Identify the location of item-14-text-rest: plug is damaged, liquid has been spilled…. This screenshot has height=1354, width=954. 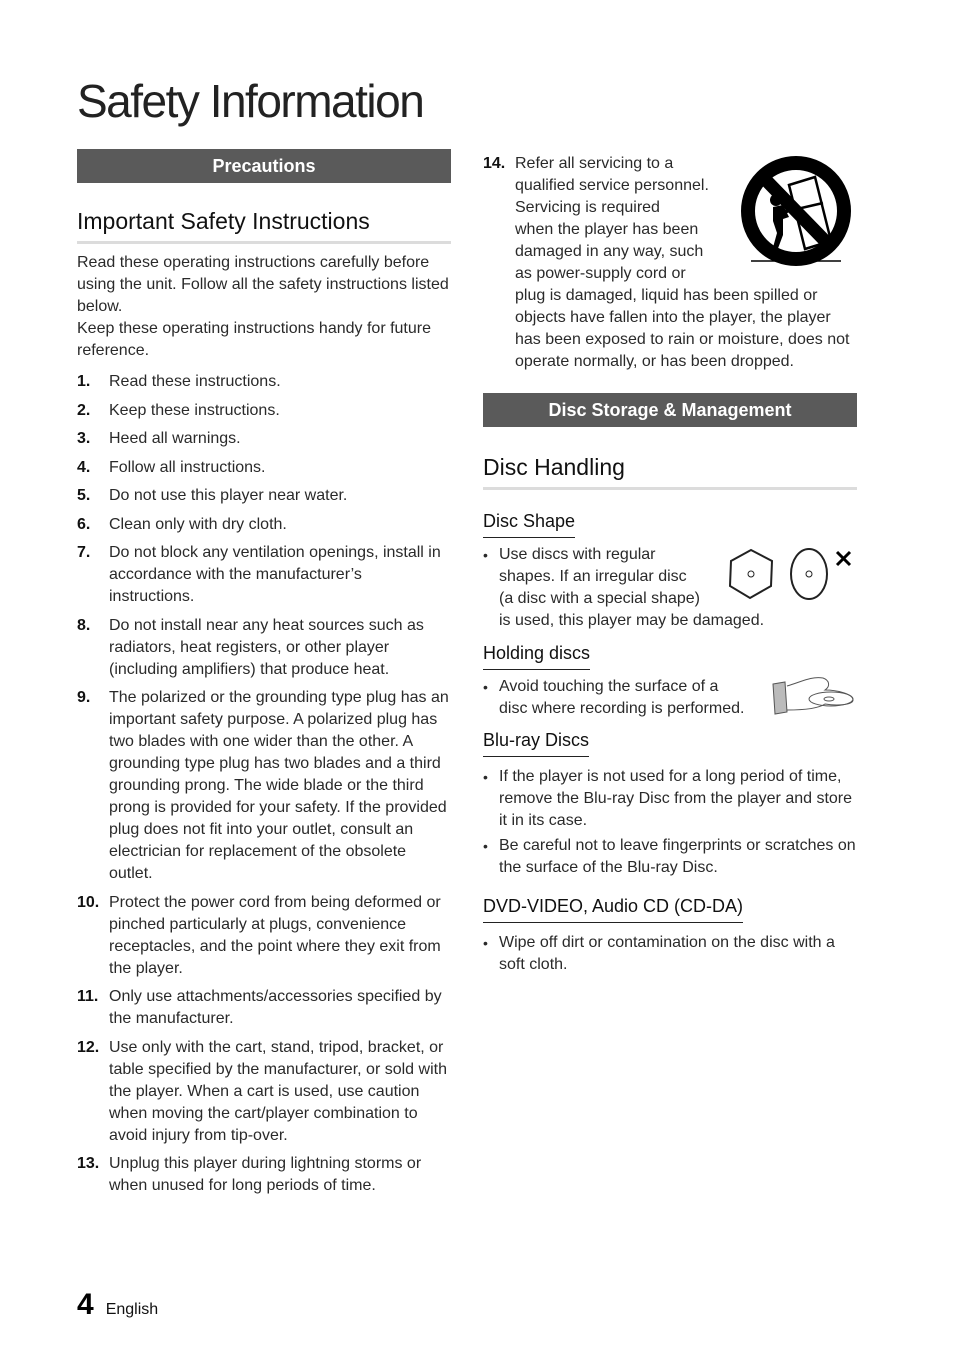
(682, 328).